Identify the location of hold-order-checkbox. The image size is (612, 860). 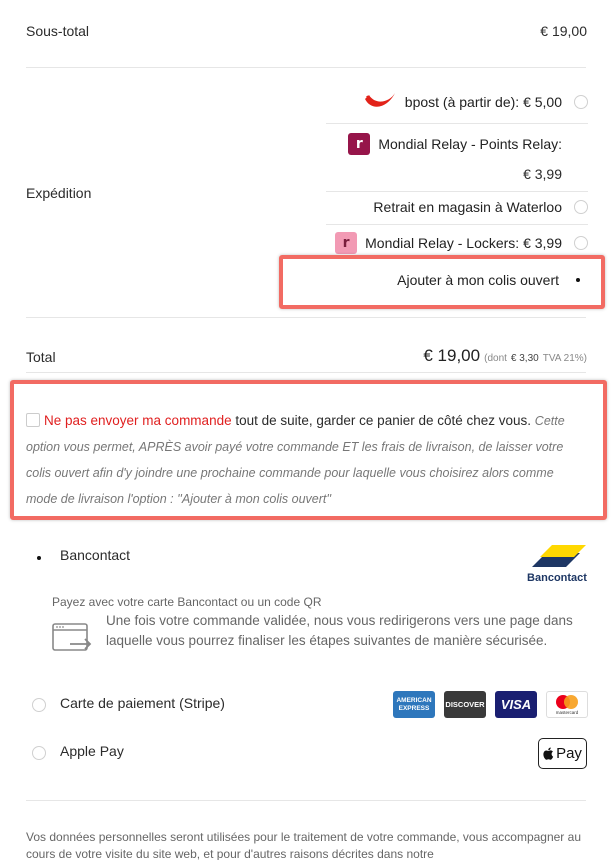
(33, 420).